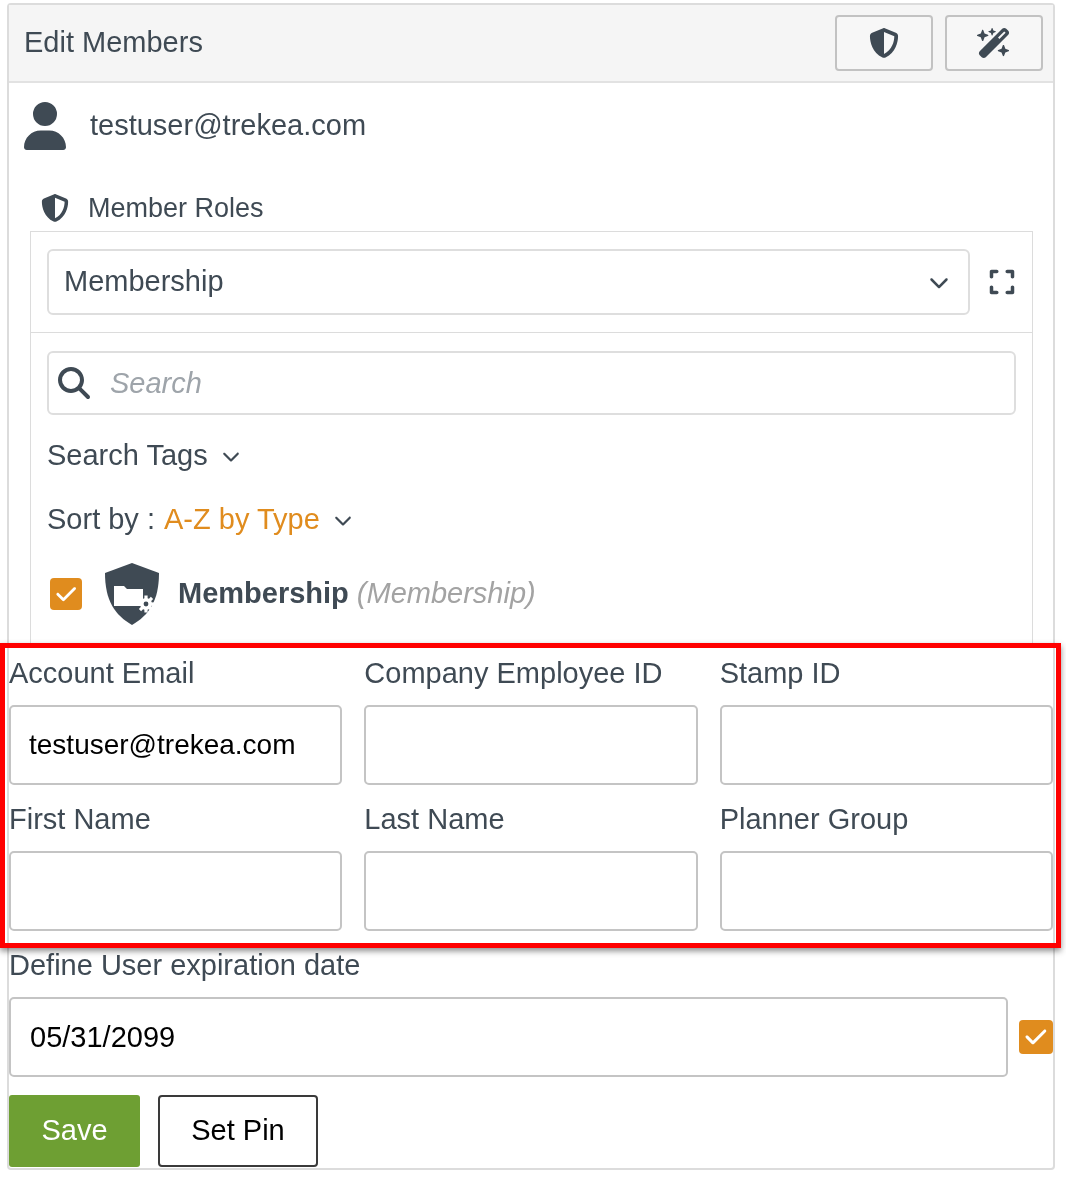 The width and height of the screenshot is (1066, 1178). Describe the element at coordinates (1036, 1037) in the screenshot. I see `expiration-checkbox` at that location.